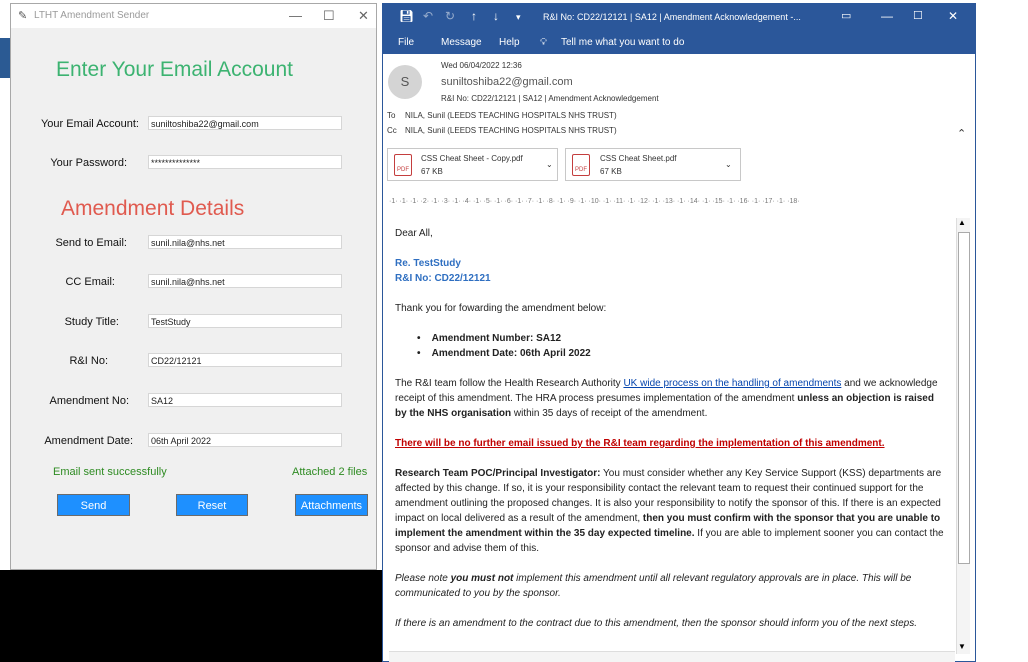 Image resolution: width=1028 pixels, height=662 pixels. I want to click on desktop-background, so click(5, 58).